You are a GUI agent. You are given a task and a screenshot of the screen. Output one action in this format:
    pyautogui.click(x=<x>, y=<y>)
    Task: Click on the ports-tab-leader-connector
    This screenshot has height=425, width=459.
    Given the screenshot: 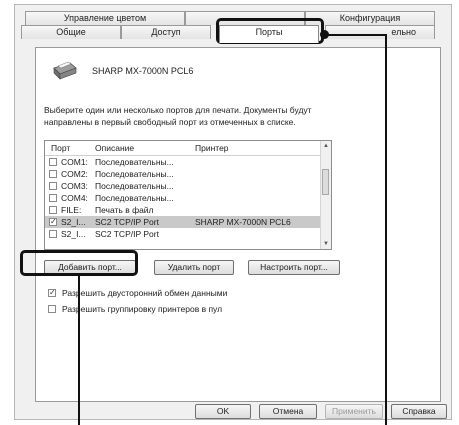 What is the action you would take?
    pyautogui.click(x=356, y=35)
    